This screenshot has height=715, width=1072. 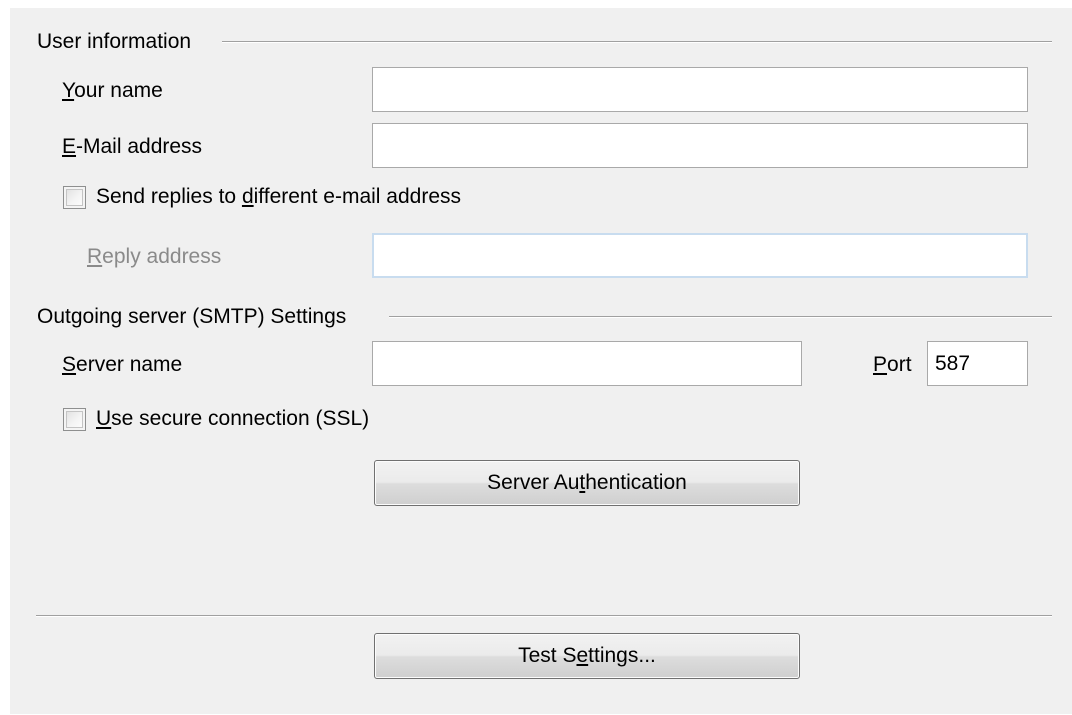 I want to click on user-information-divider, so click(x=637, y=42).